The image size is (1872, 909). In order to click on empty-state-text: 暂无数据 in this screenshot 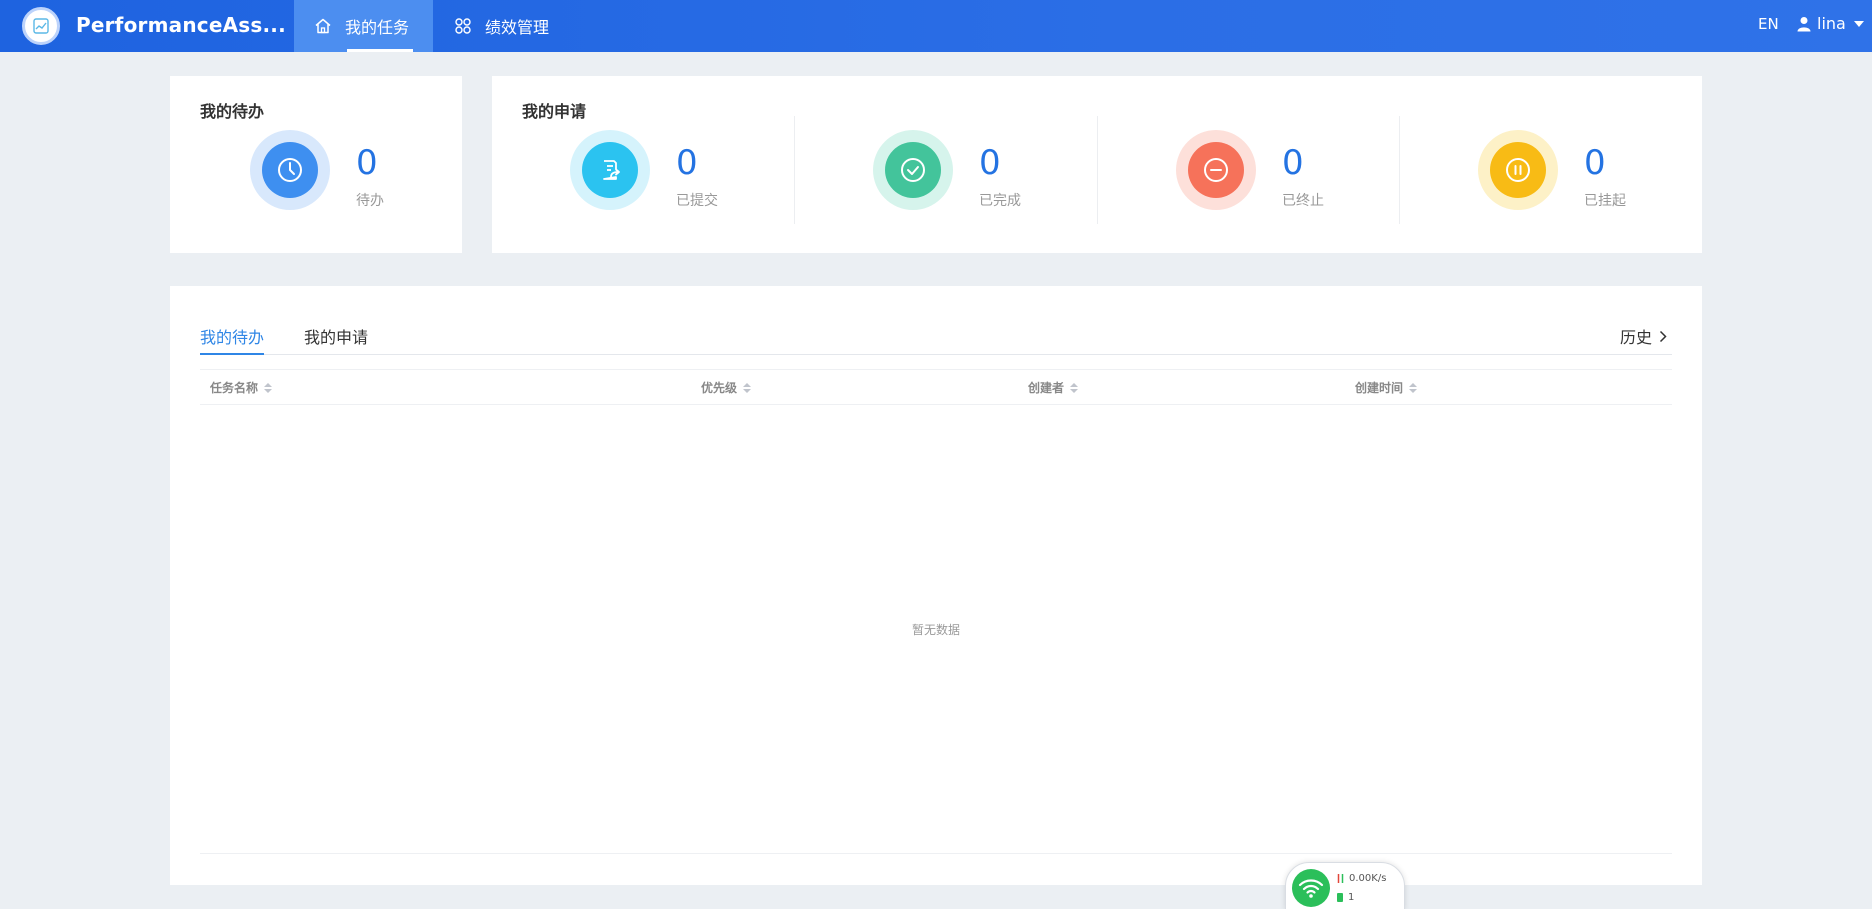, I will do `click(935, 630)`.